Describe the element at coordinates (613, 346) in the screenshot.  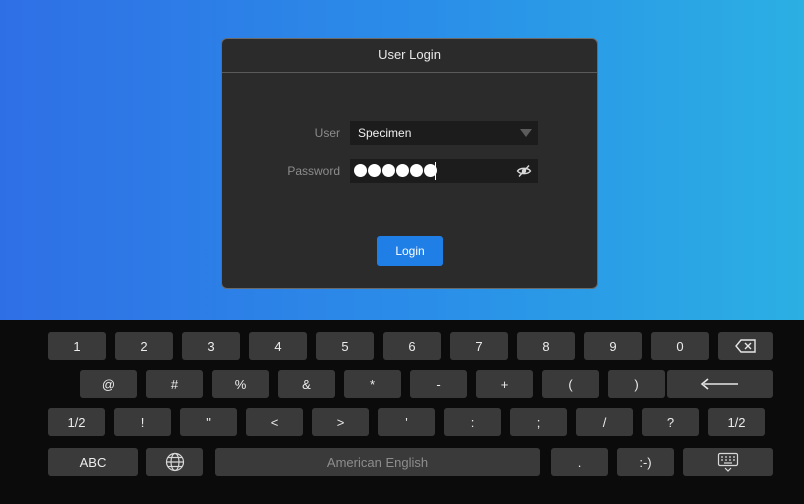
I see `key-9: 9` at that location.